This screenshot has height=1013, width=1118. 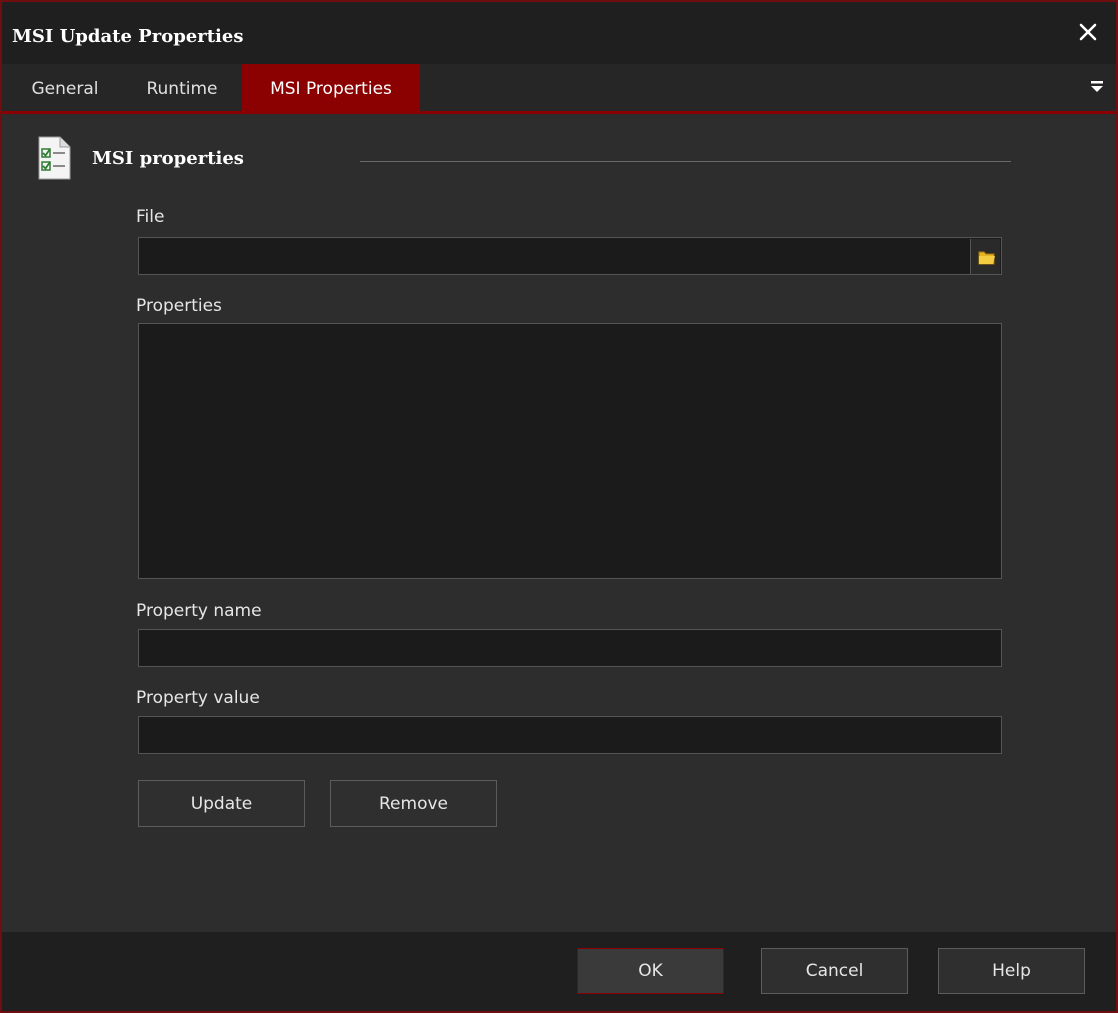 What do you see at coordinates (168, 158) in the screenshot?
I see `section-title: MSI properties` at bounding box center [168, 158].